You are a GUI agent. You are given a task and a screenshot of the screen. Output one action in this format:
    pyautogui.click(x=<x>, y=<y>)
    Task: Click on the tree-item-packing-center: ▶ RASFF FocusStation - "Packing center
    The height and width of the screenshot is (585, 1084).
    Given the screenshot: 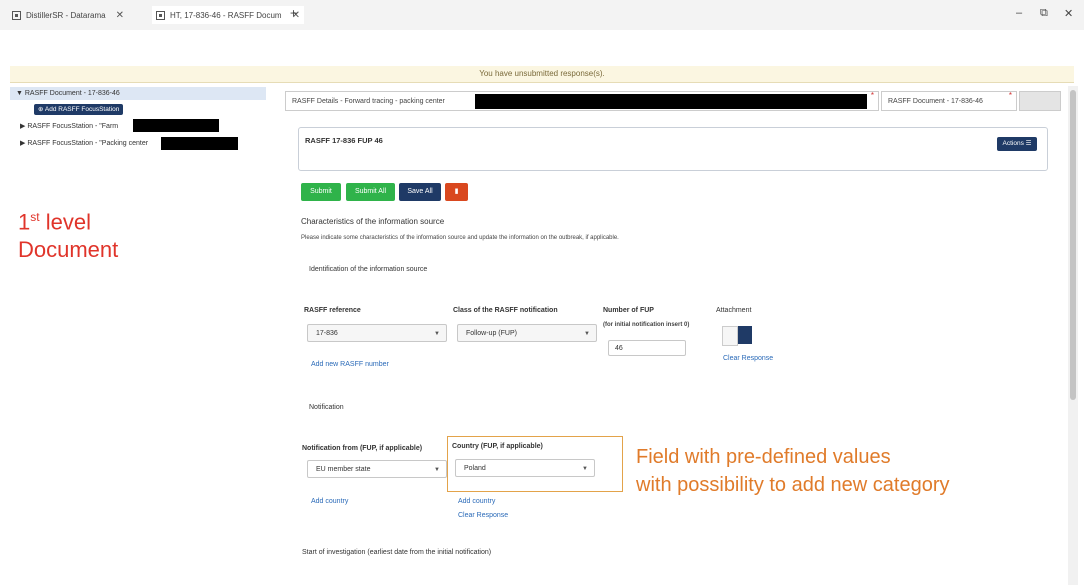 What is the action you would take?
    pyautogui.click(x=84, y=144)
    